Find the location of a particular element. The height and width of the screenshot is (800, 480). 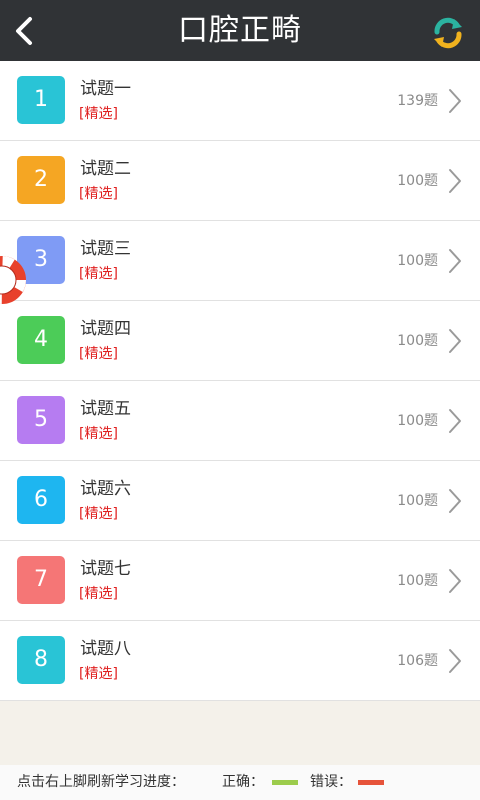

item-number-badge: 4 is located at coordinates (41, 340).